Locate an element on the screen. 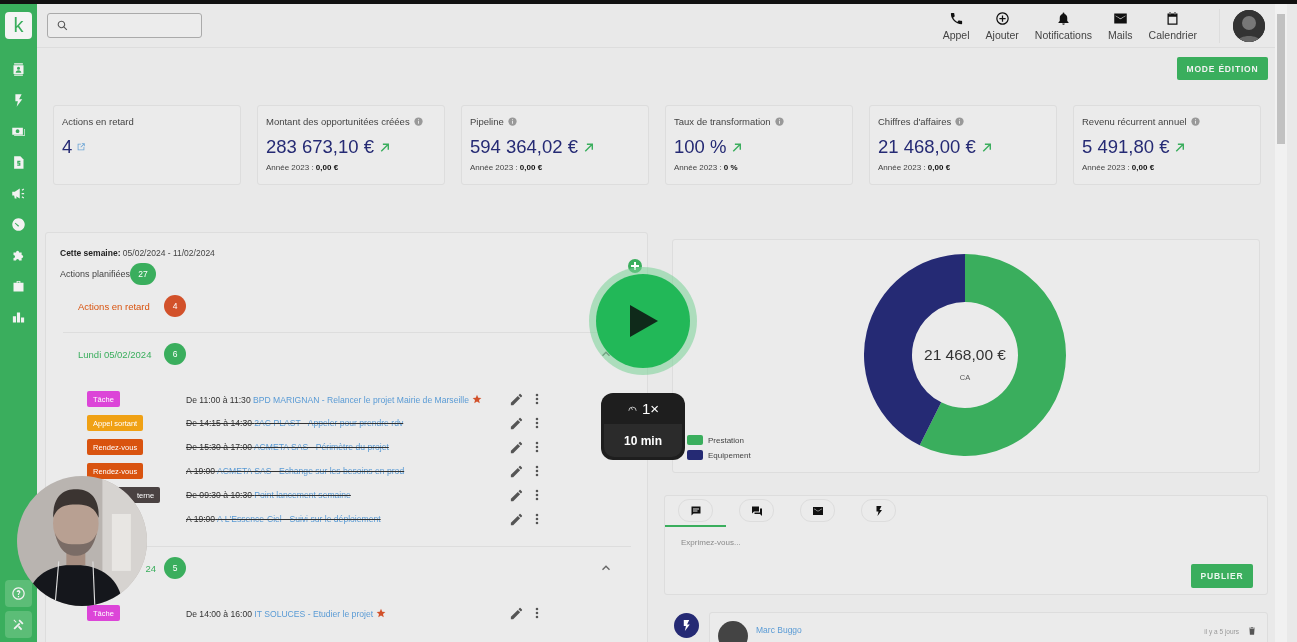 The image size is (1297, 642). kpi-value: 4 is located at coordinates (67, 147).